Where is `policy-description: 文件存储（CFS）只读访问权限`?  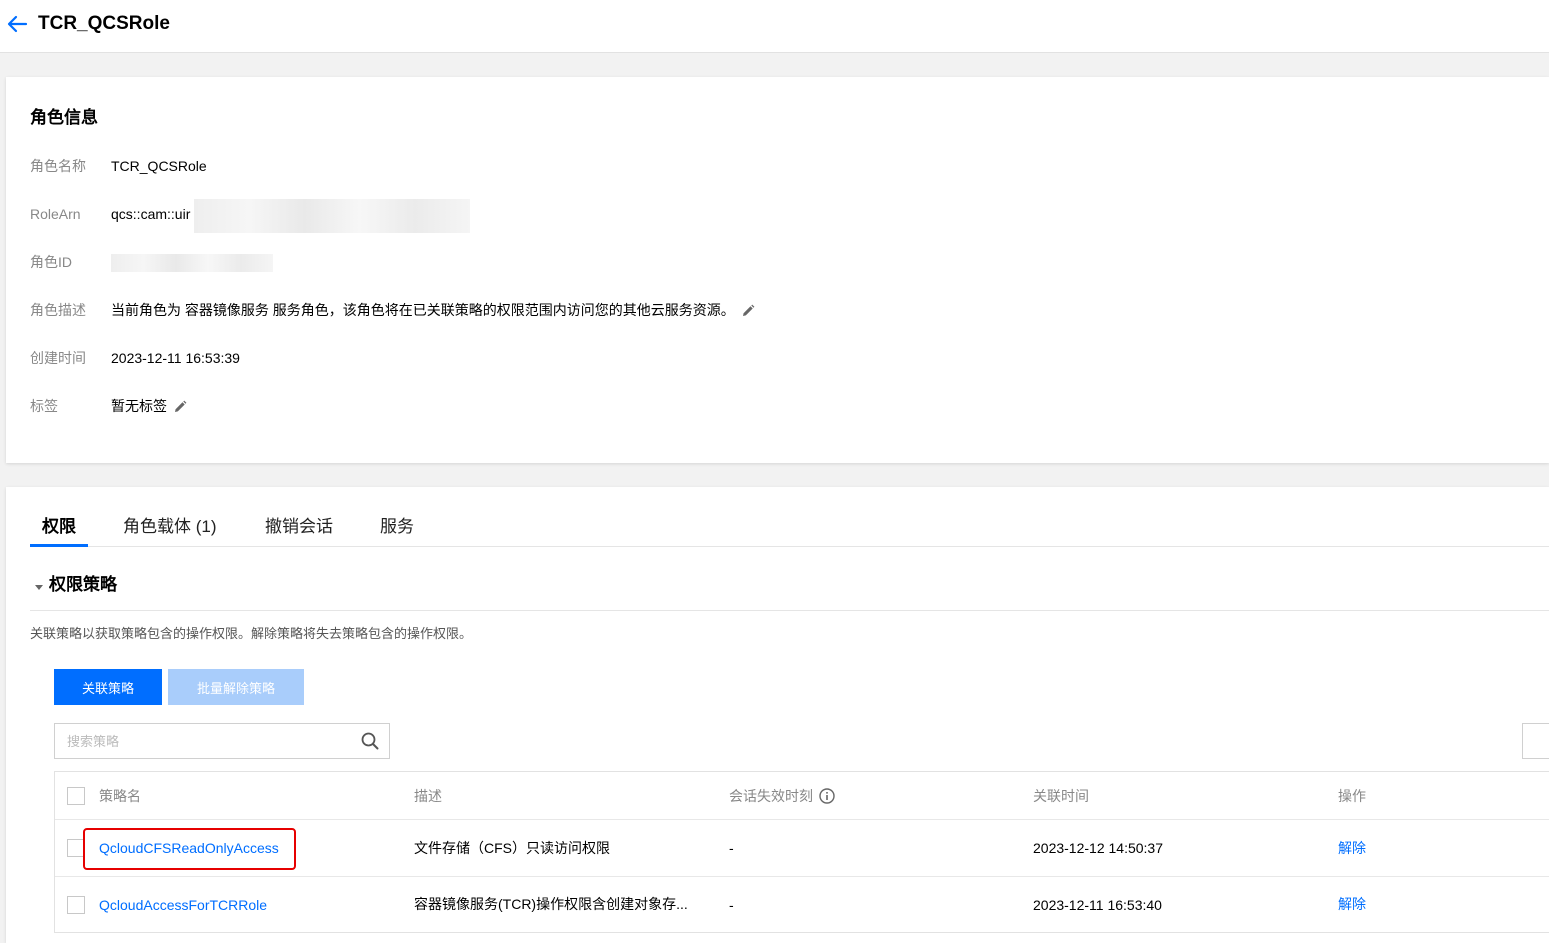
policy-description: 文件存储（CFS）只读访问权限 is located at coordinates (512, 848).